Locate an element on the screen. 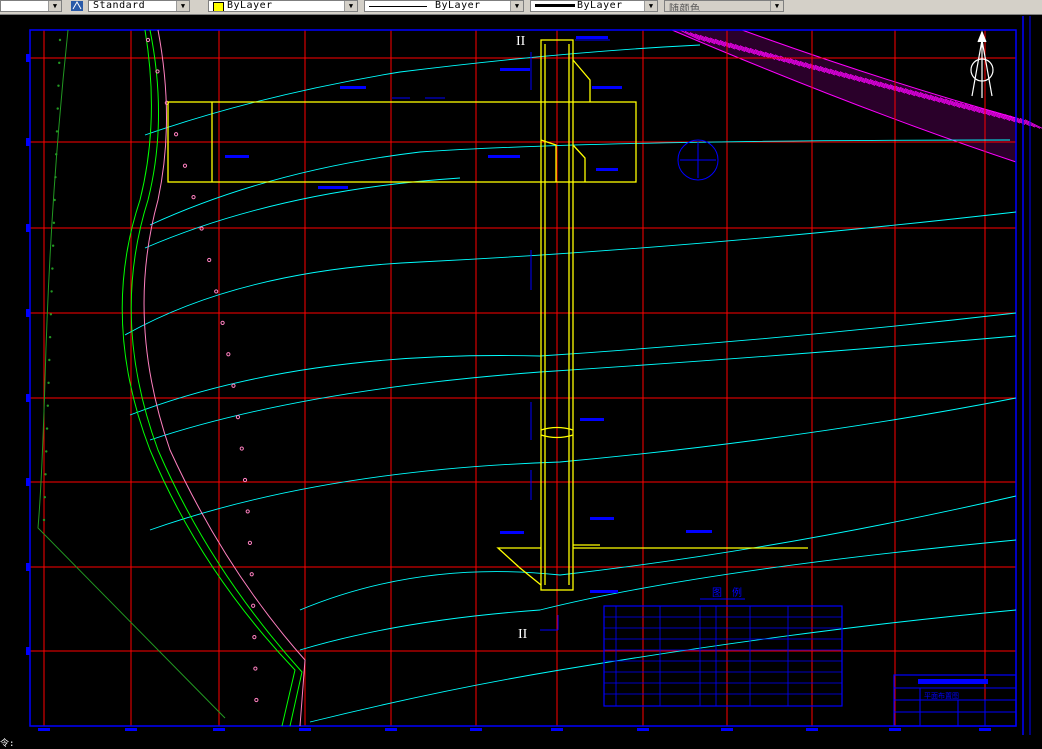 This screenshot has height=749, width=1042. text-style-value: Standard is located at coordinates (119, 5).